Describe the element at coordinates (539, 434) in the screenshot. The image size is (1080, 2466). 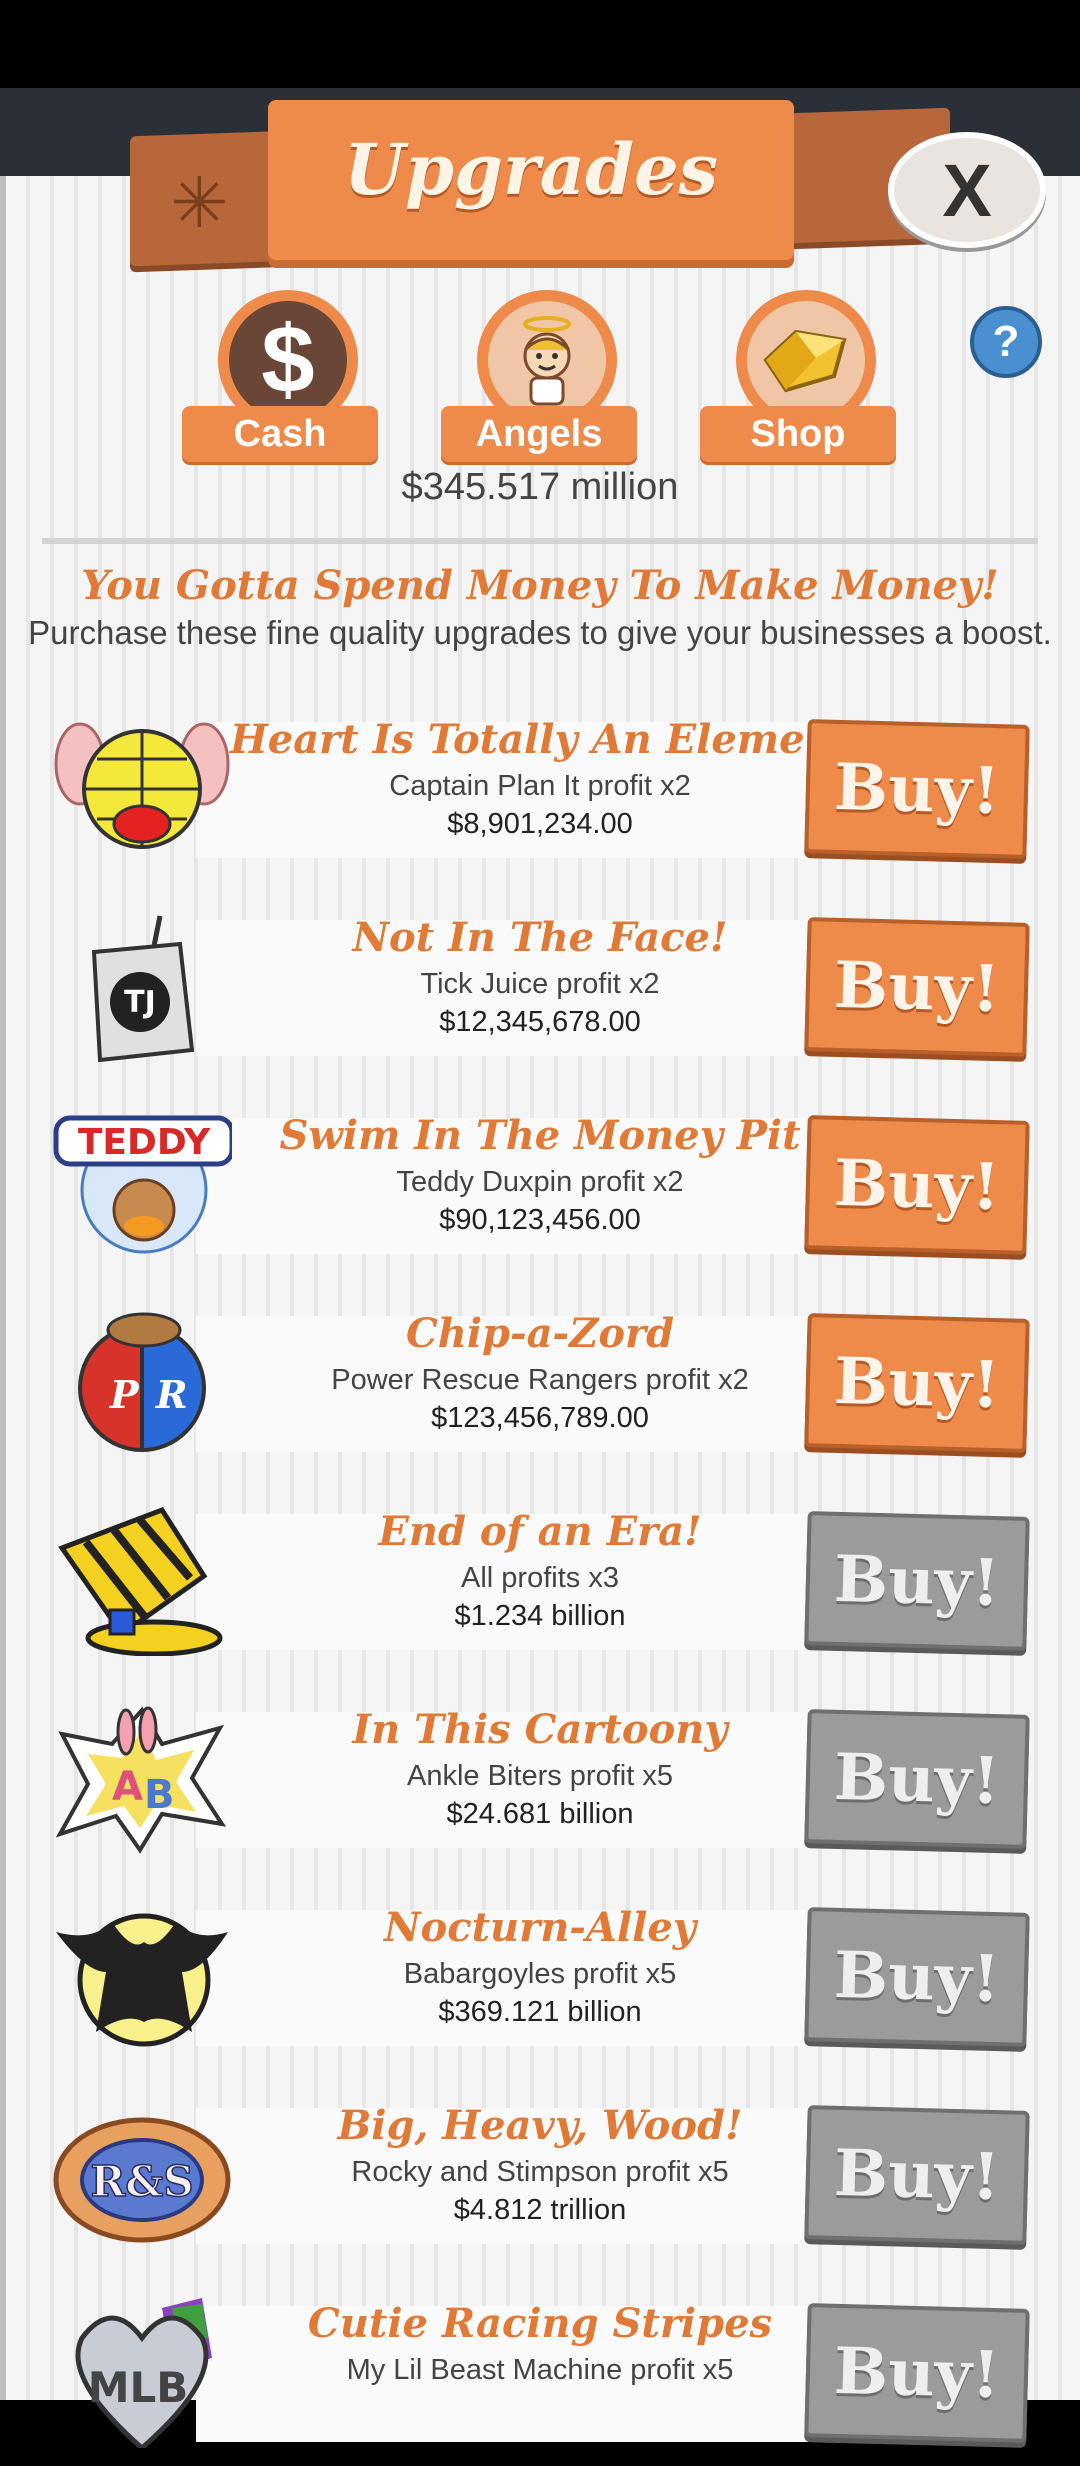
I see `tab-angels-label: Angels` at that location.